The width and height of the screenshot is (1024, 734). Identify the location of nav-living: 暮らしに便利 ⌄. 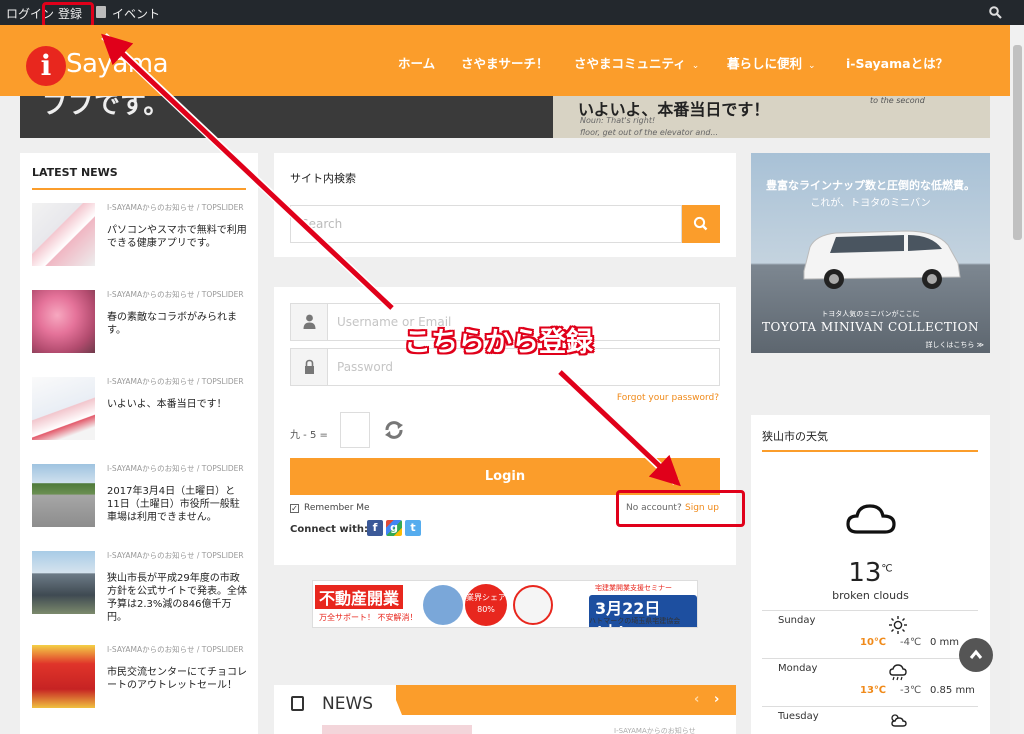
(771, 62).